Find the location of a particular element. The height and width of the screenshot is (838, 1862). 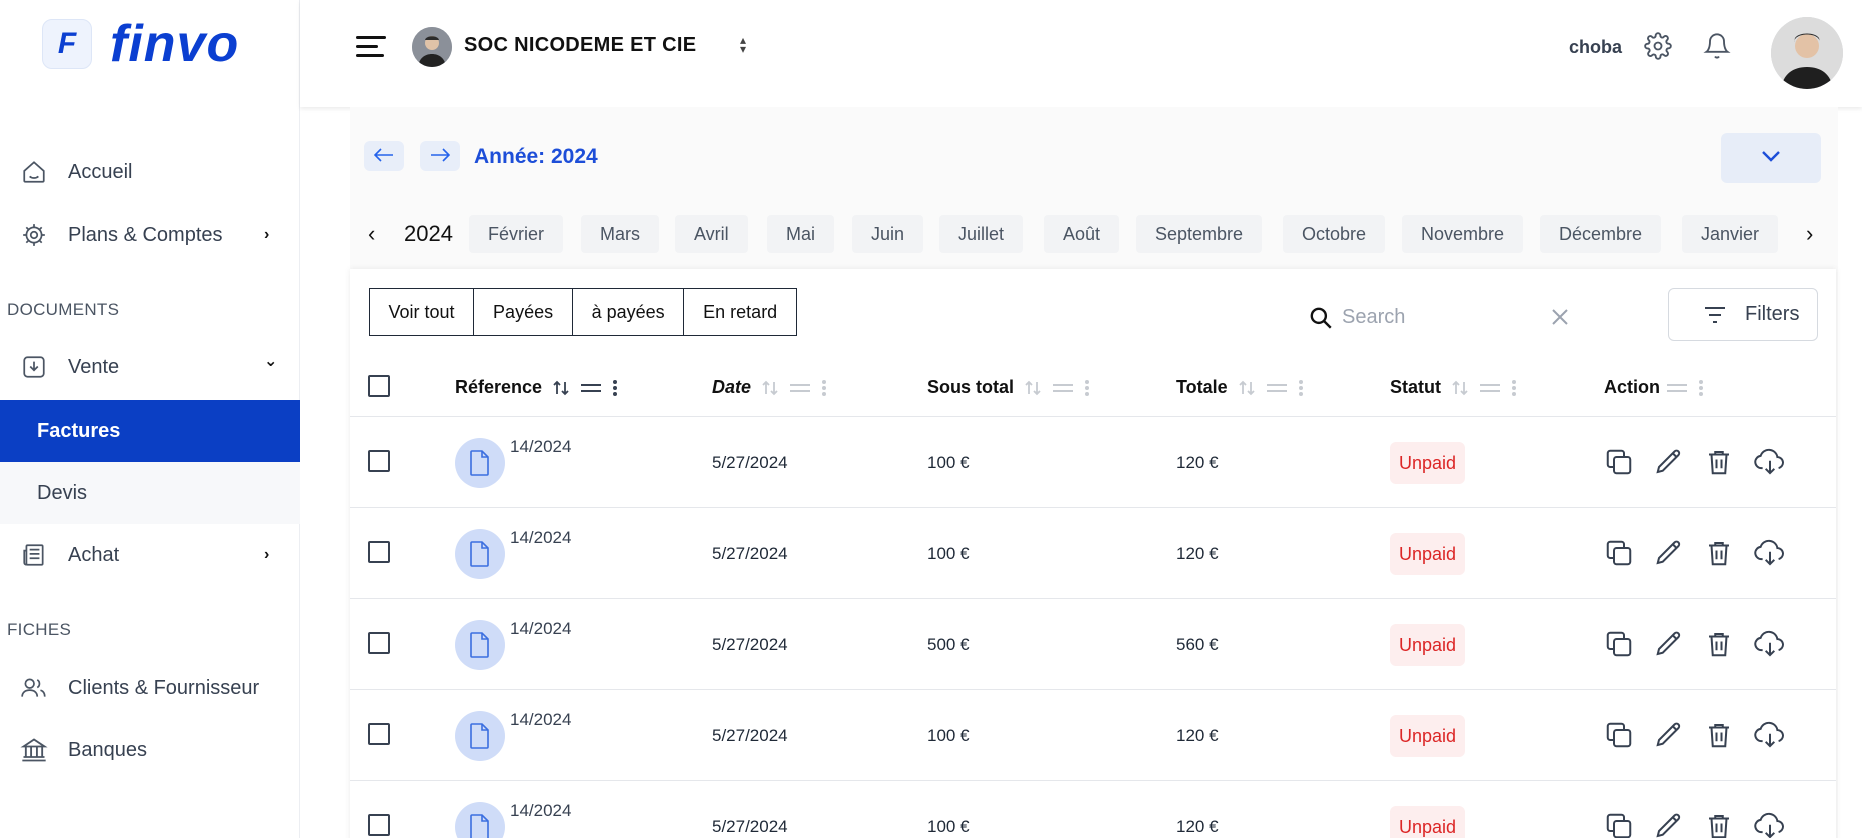

search-input is located at coordinates (1457, 317).